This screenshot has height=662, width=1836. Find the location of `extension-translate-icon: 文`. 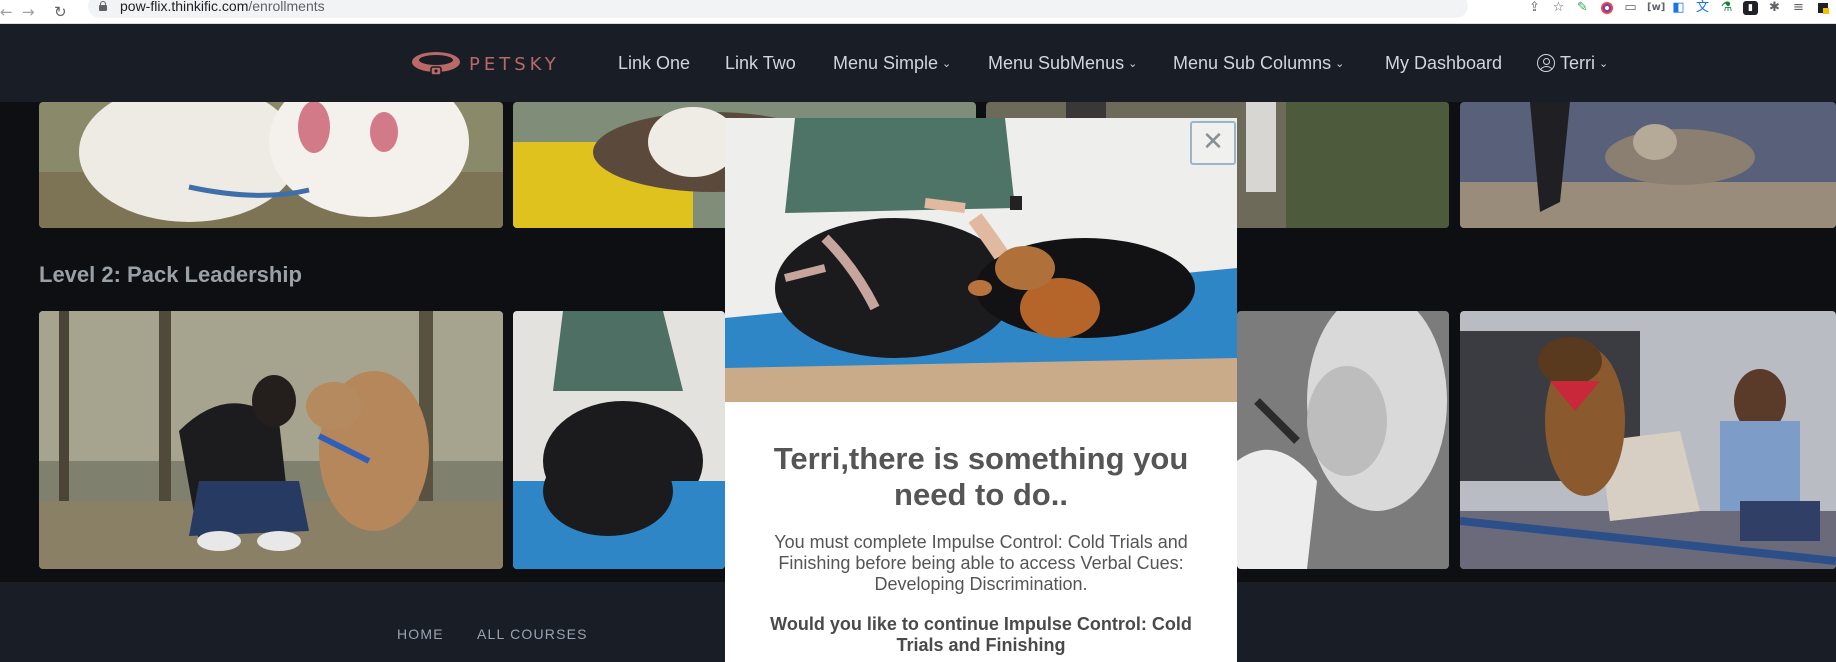

extension-translate-icon: 文 is located at coordinates (1702, 8).